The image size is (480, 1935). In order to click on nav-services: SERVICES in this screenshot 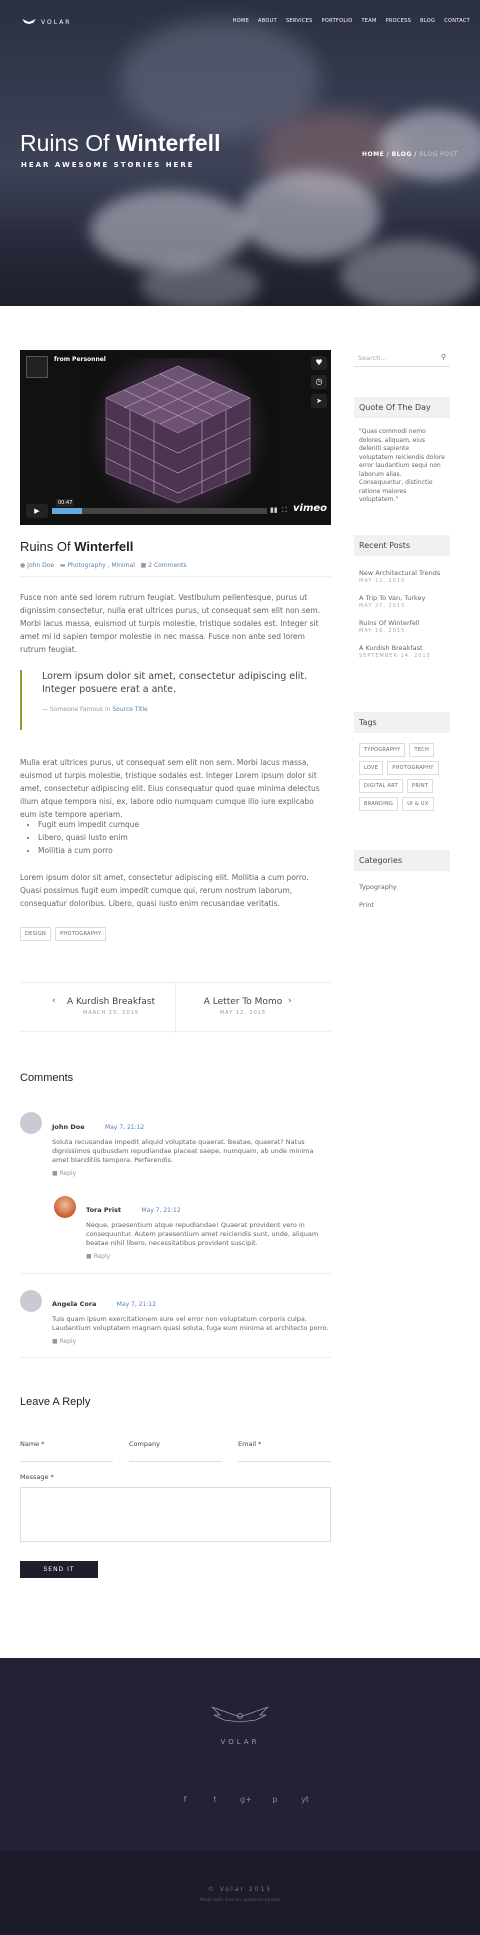, I will do `click(299, 21)`.